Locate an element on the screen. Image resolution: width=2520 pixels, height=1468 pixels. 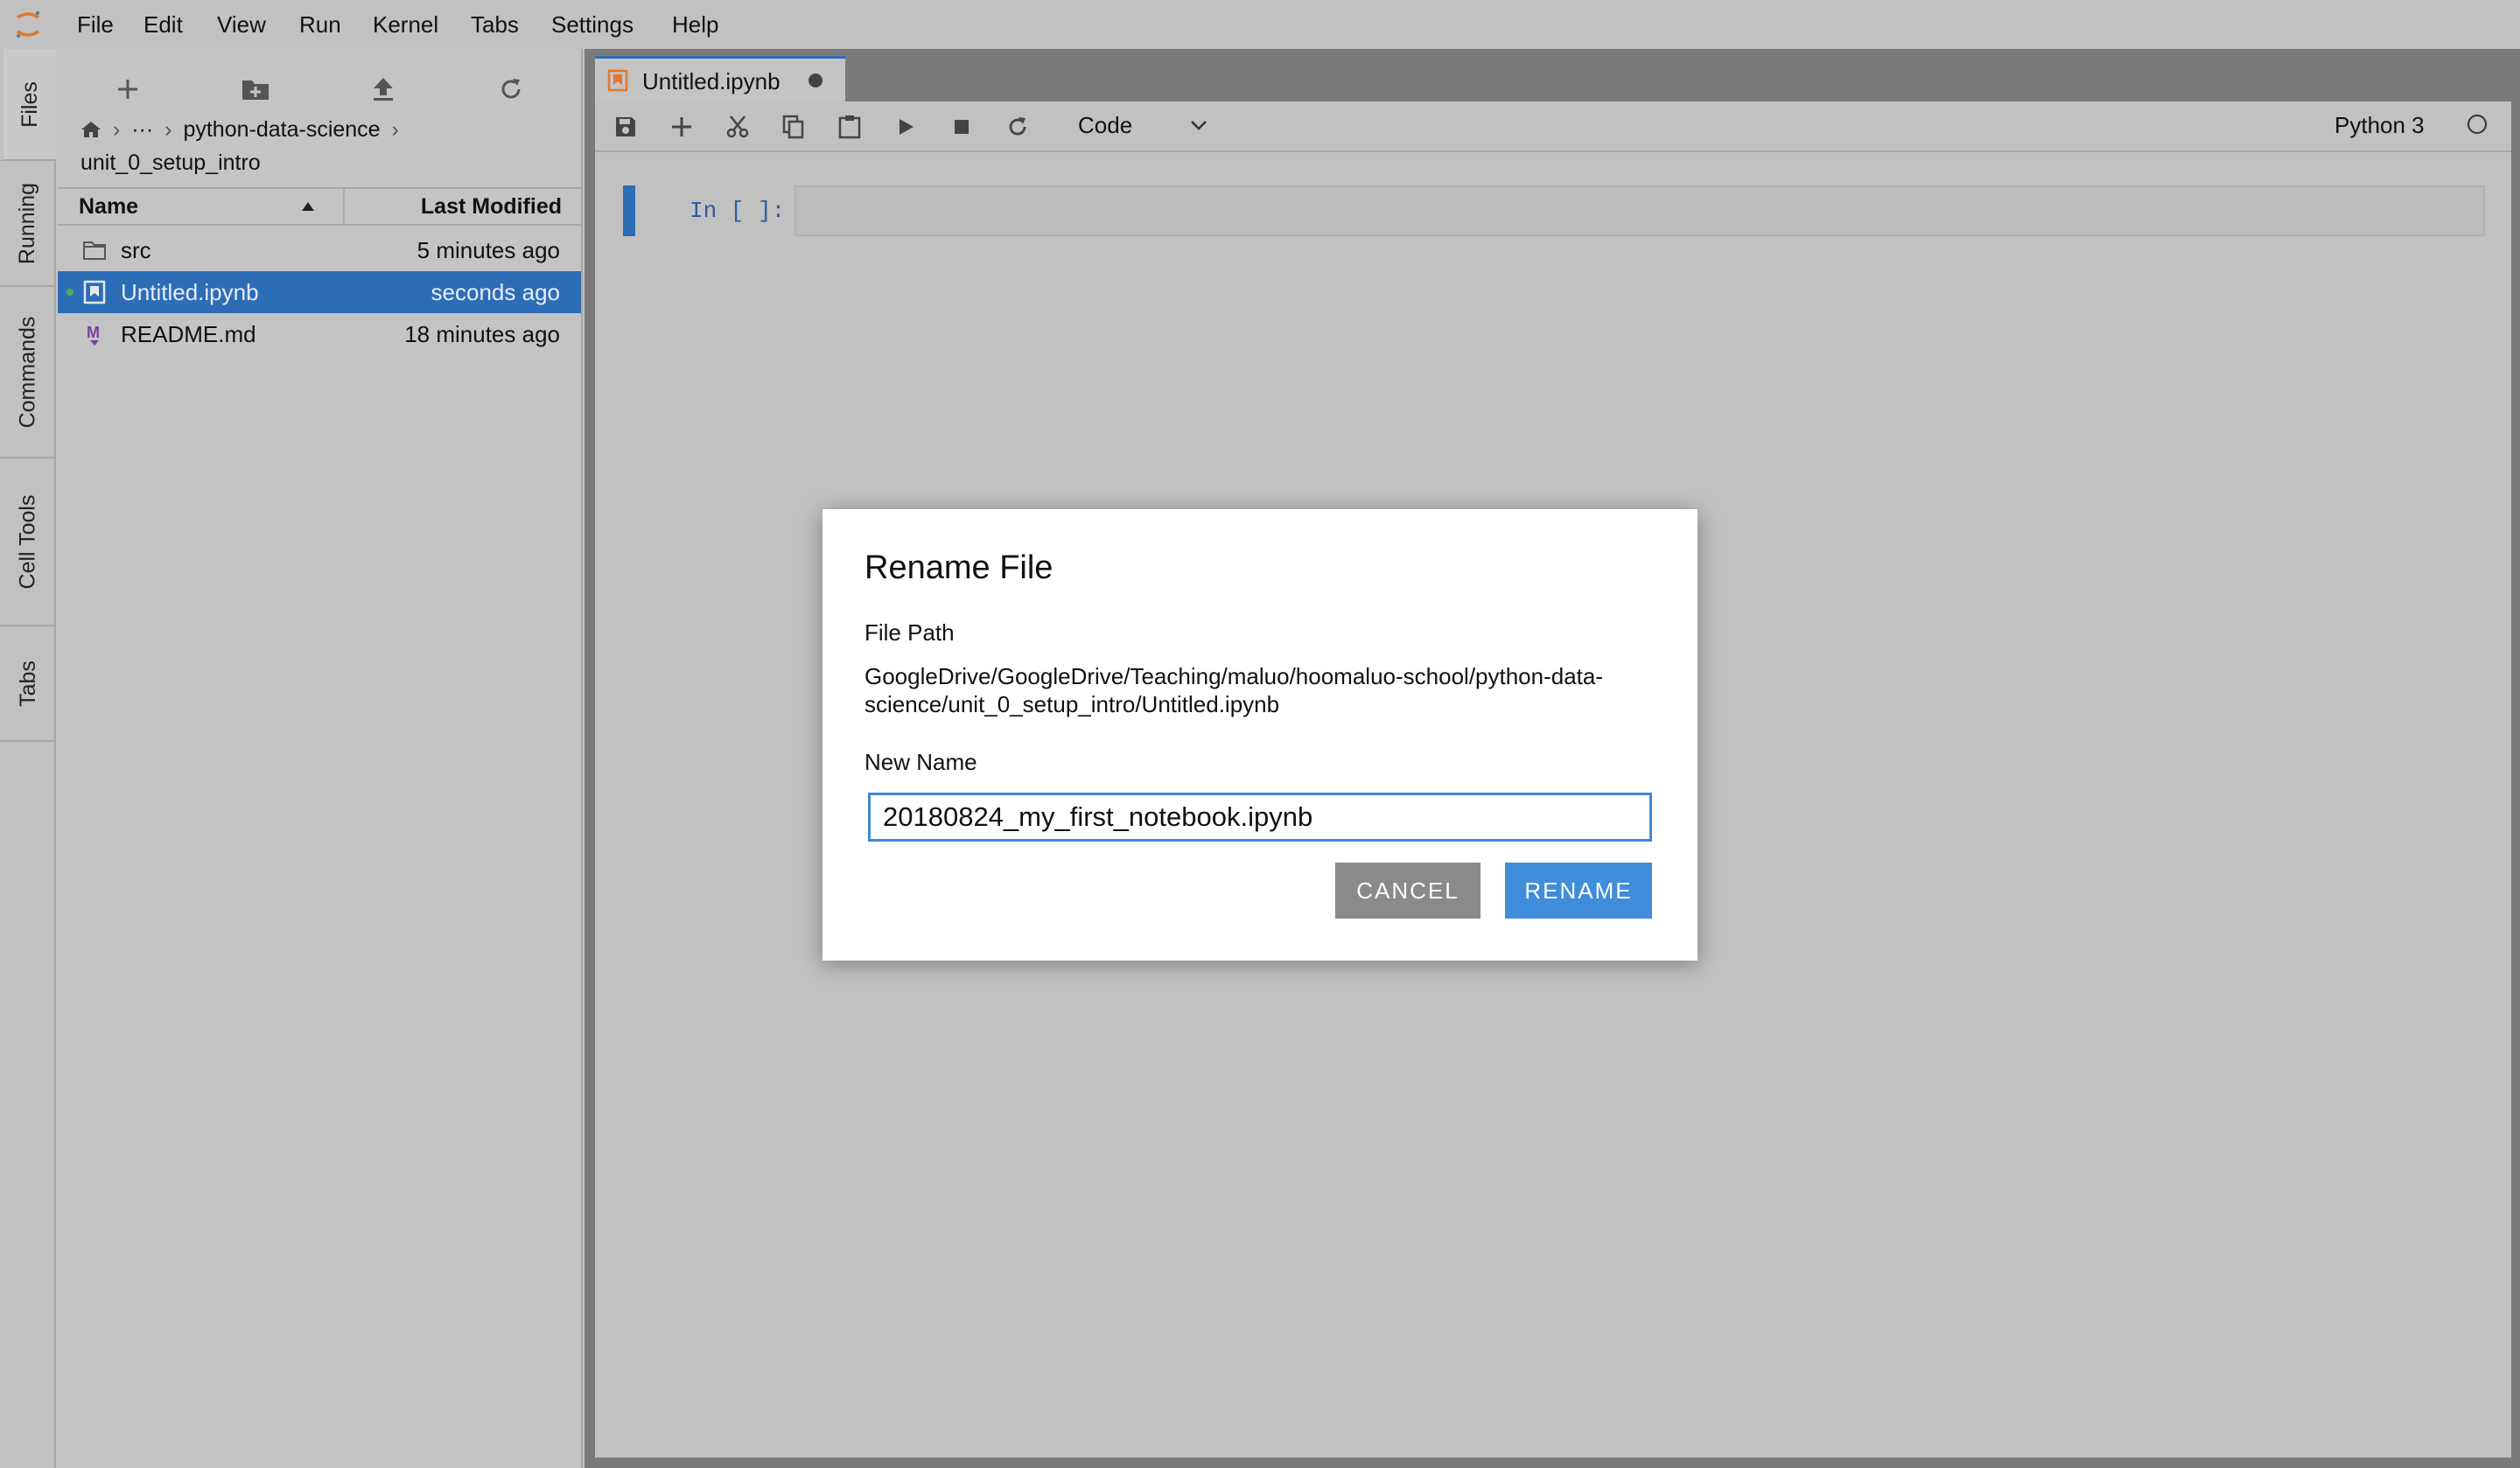
rename-button: RENAME is located at coordinates (1578, 891).